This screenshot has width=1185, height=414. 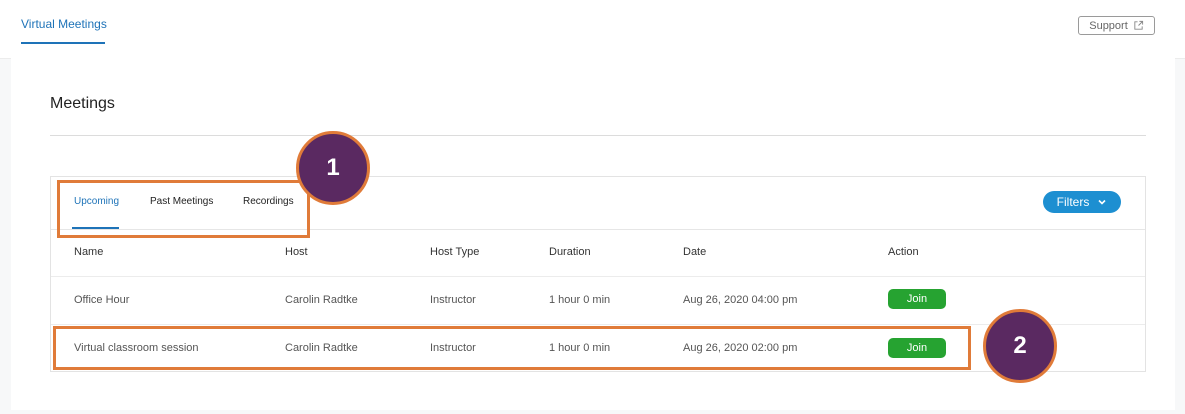 I want to click on column-header-duration: Duration, so click(x=570, y=252).